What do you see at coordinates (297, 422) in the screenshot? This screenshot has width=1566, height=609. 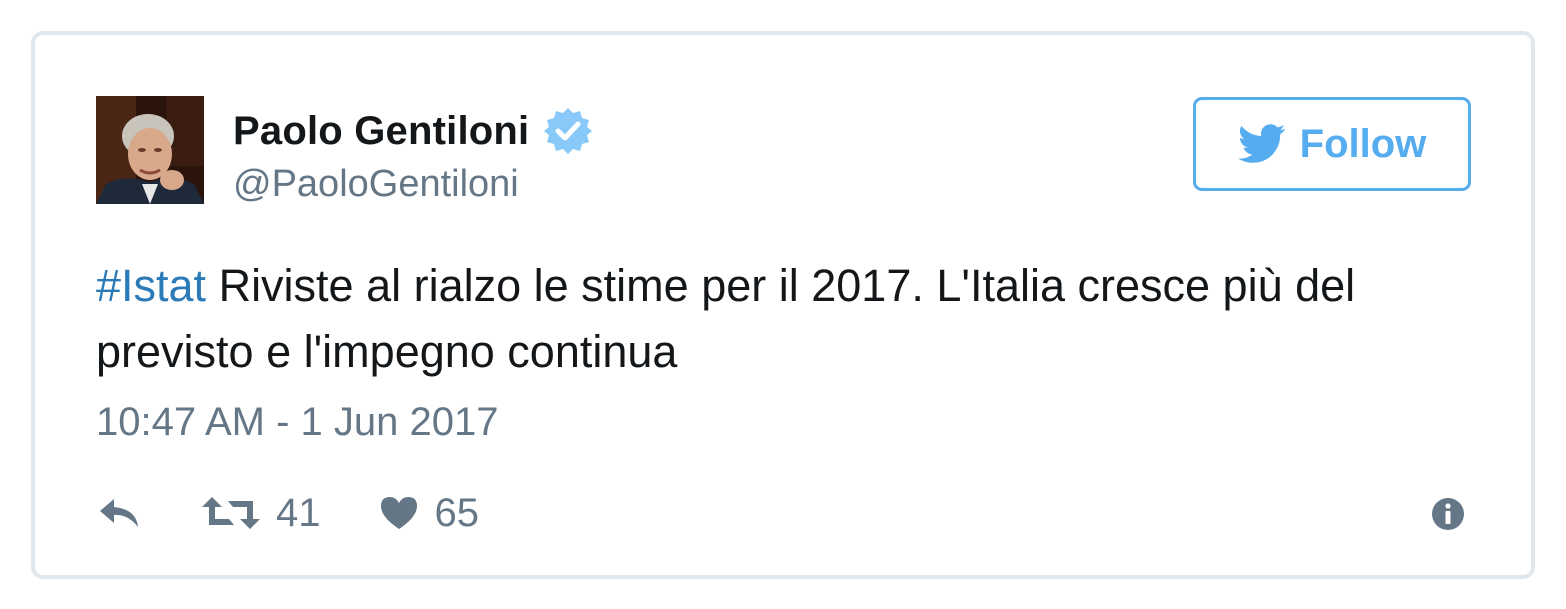 I see `tweet-timestamp: 10:47 AM - 1 Jun 2017` at bounding box center [297, 422].